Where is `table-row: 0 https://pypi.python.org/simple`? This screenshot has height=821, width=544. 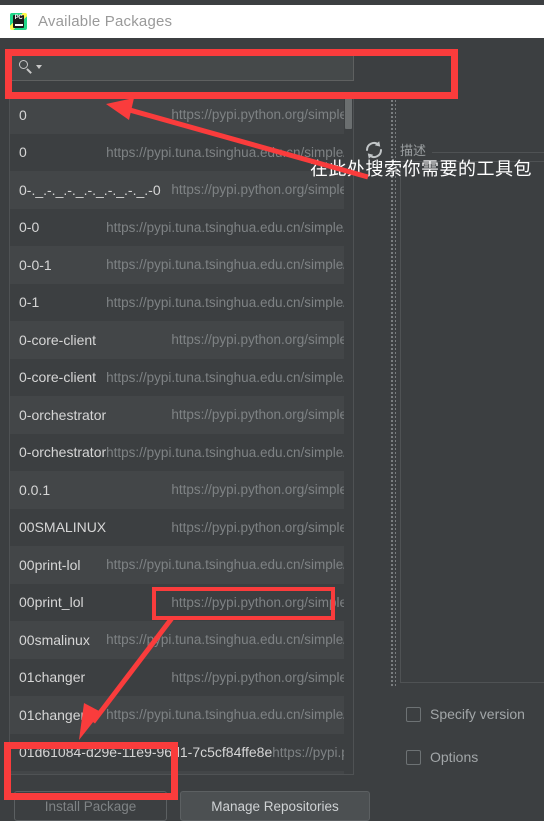 table-row: 0 https://pypi.python.org/simple is located at coordinates (181, 115).